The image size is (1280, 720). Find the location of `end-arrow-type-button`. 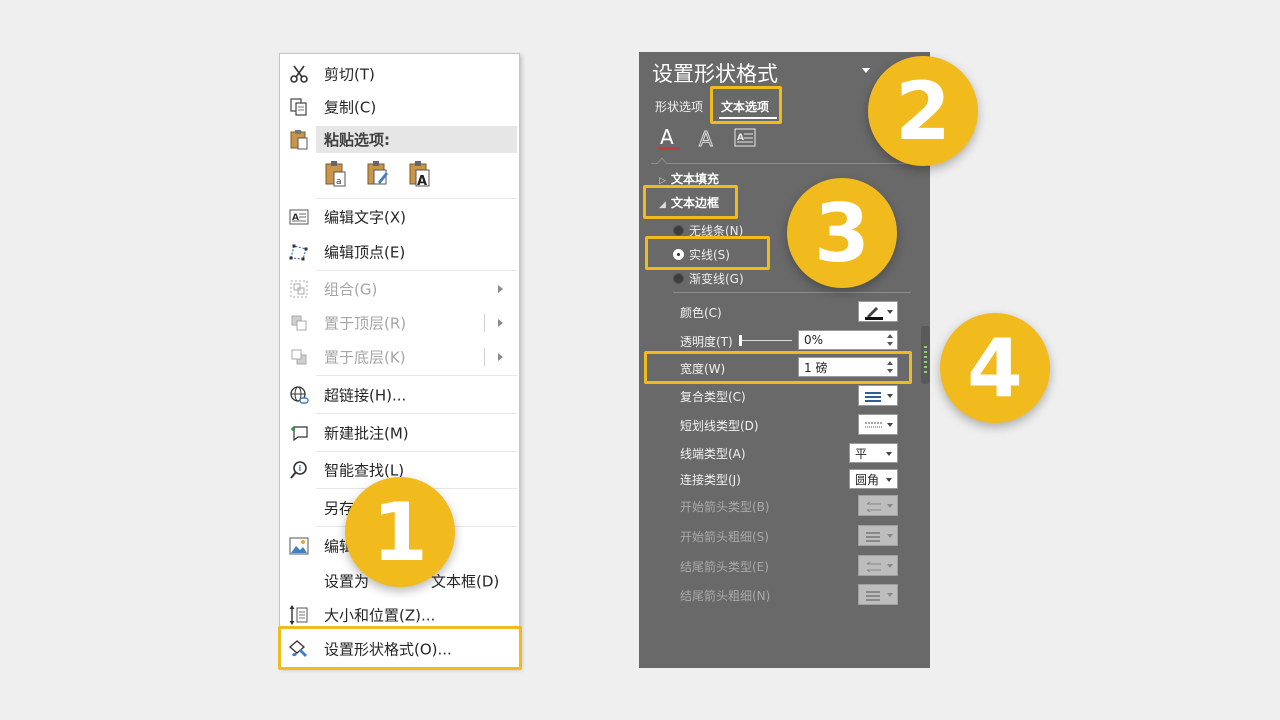

end-arrow-type-button is located at coordinates (878, 565).